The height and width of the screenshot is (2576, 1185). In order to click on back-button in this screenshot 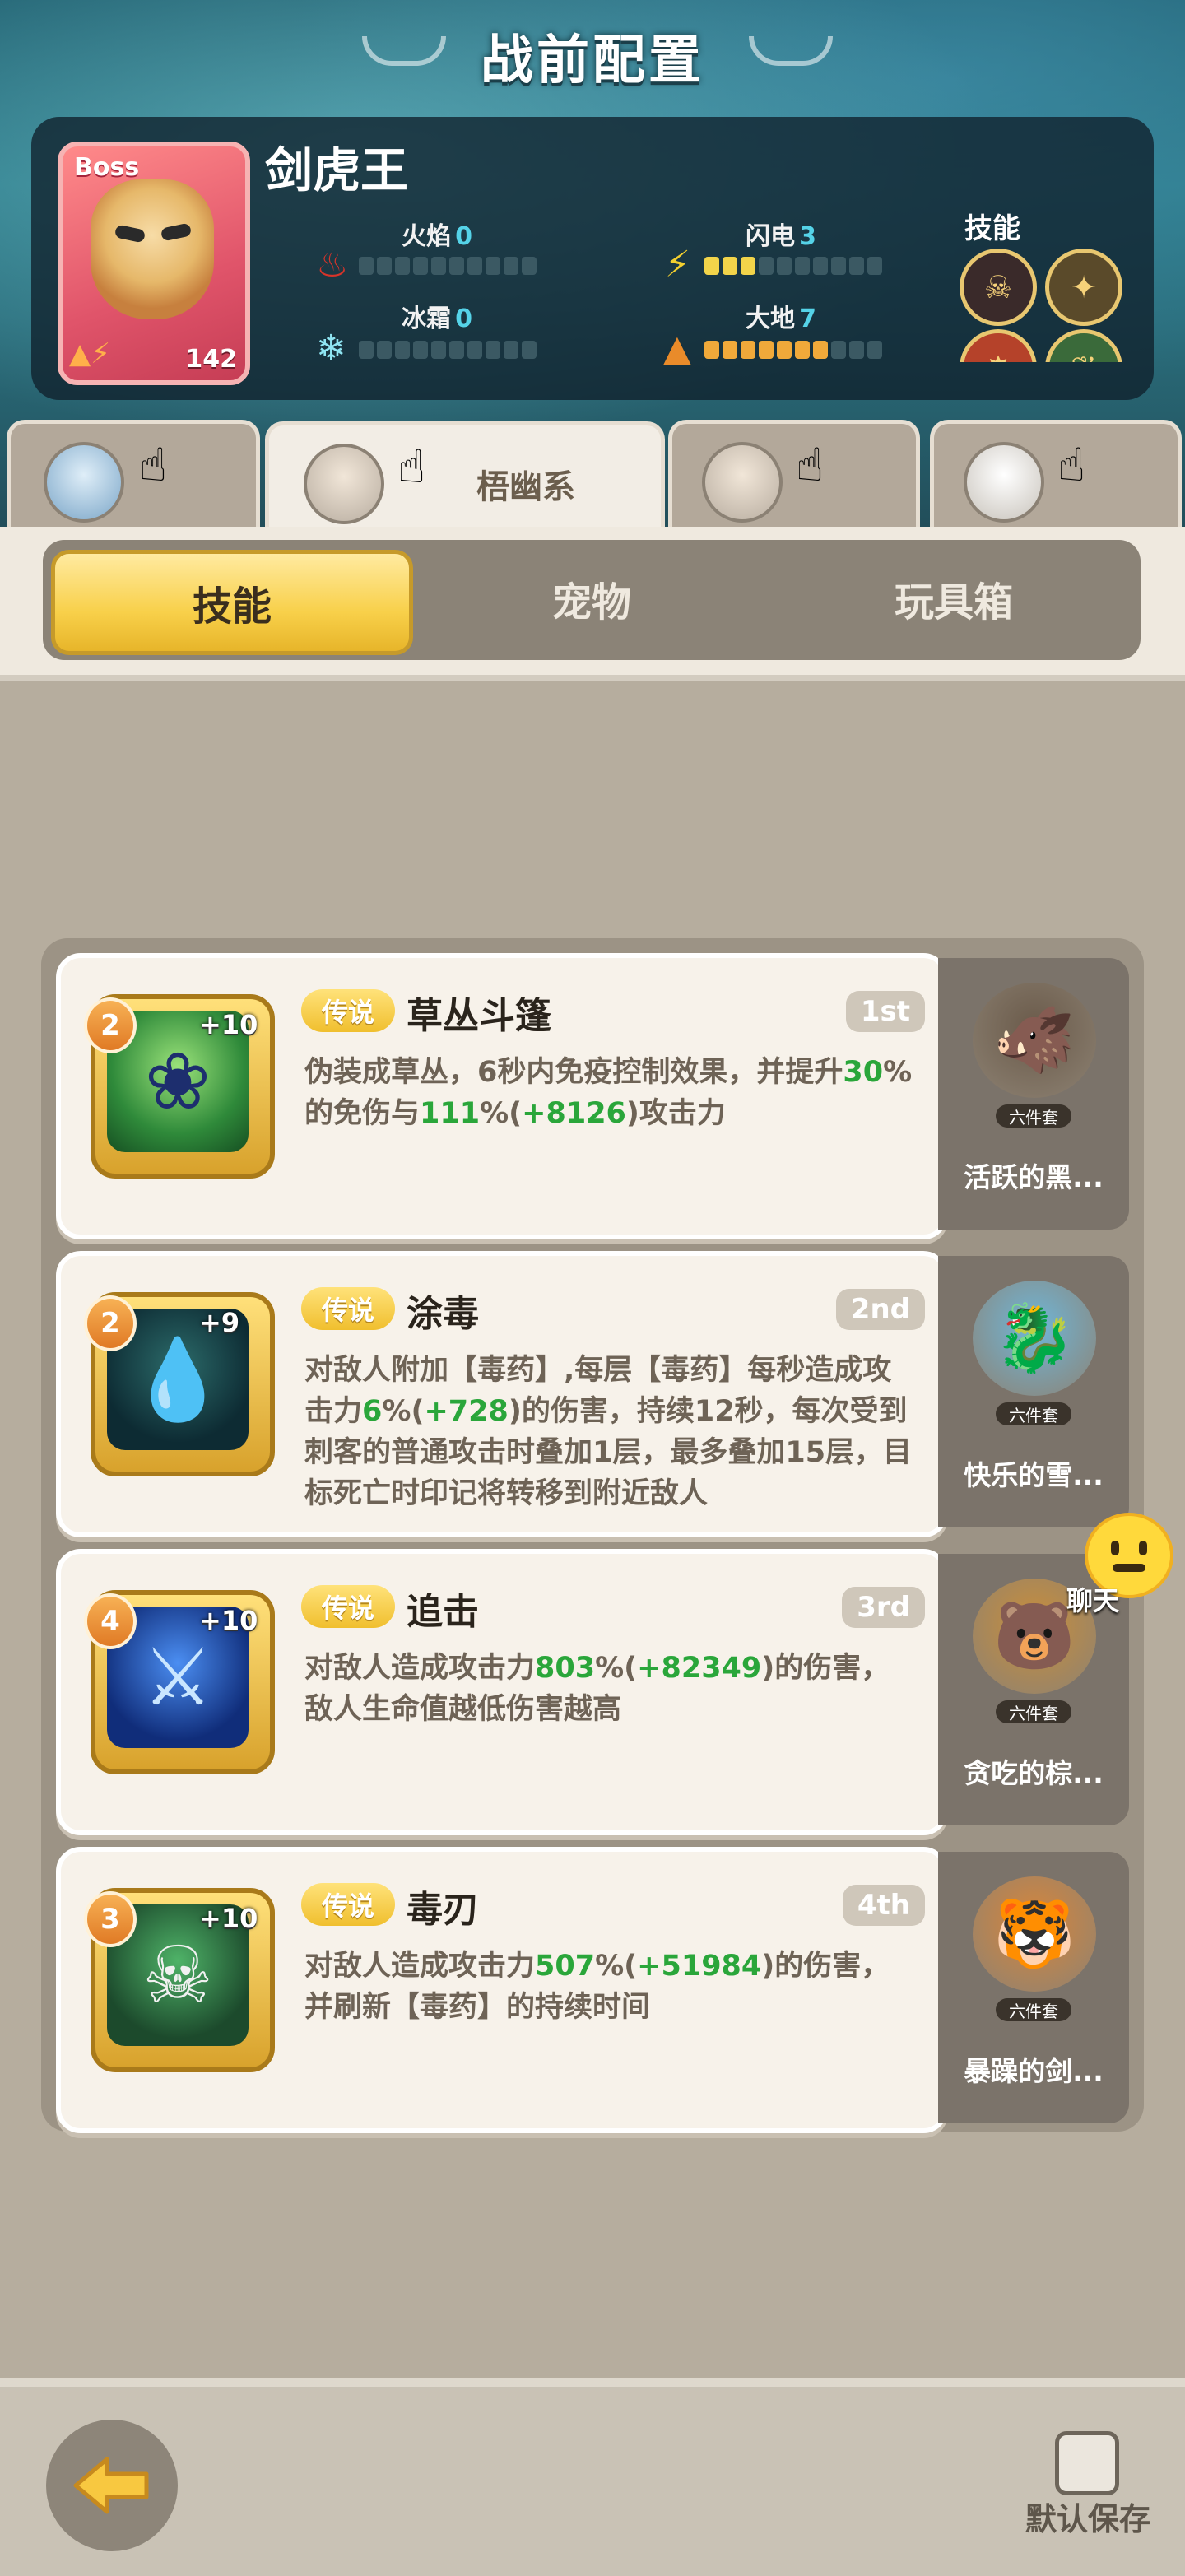, I will do `click(112, 2485)`.